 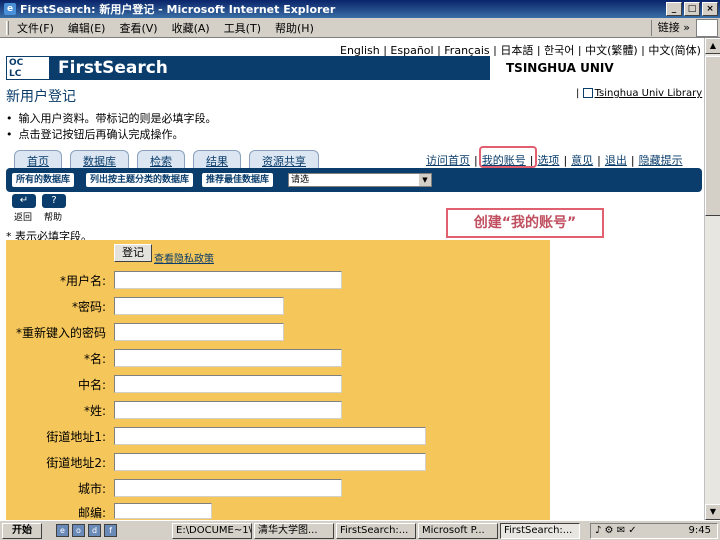 I want to click on minimize-button: _, so click(x=674, y=9).